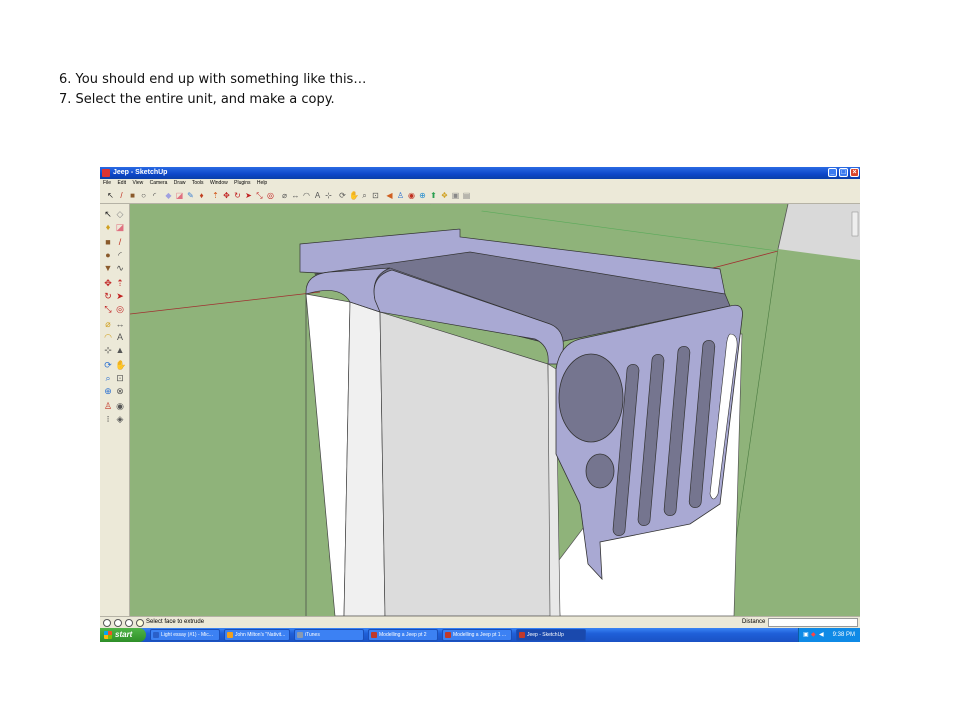 This screenshot has width=960, height=720. What do you see at coordinates (168, 195) in the screenshot?
I see `make-component-icon: ◆` at bounding box center [168, 195].